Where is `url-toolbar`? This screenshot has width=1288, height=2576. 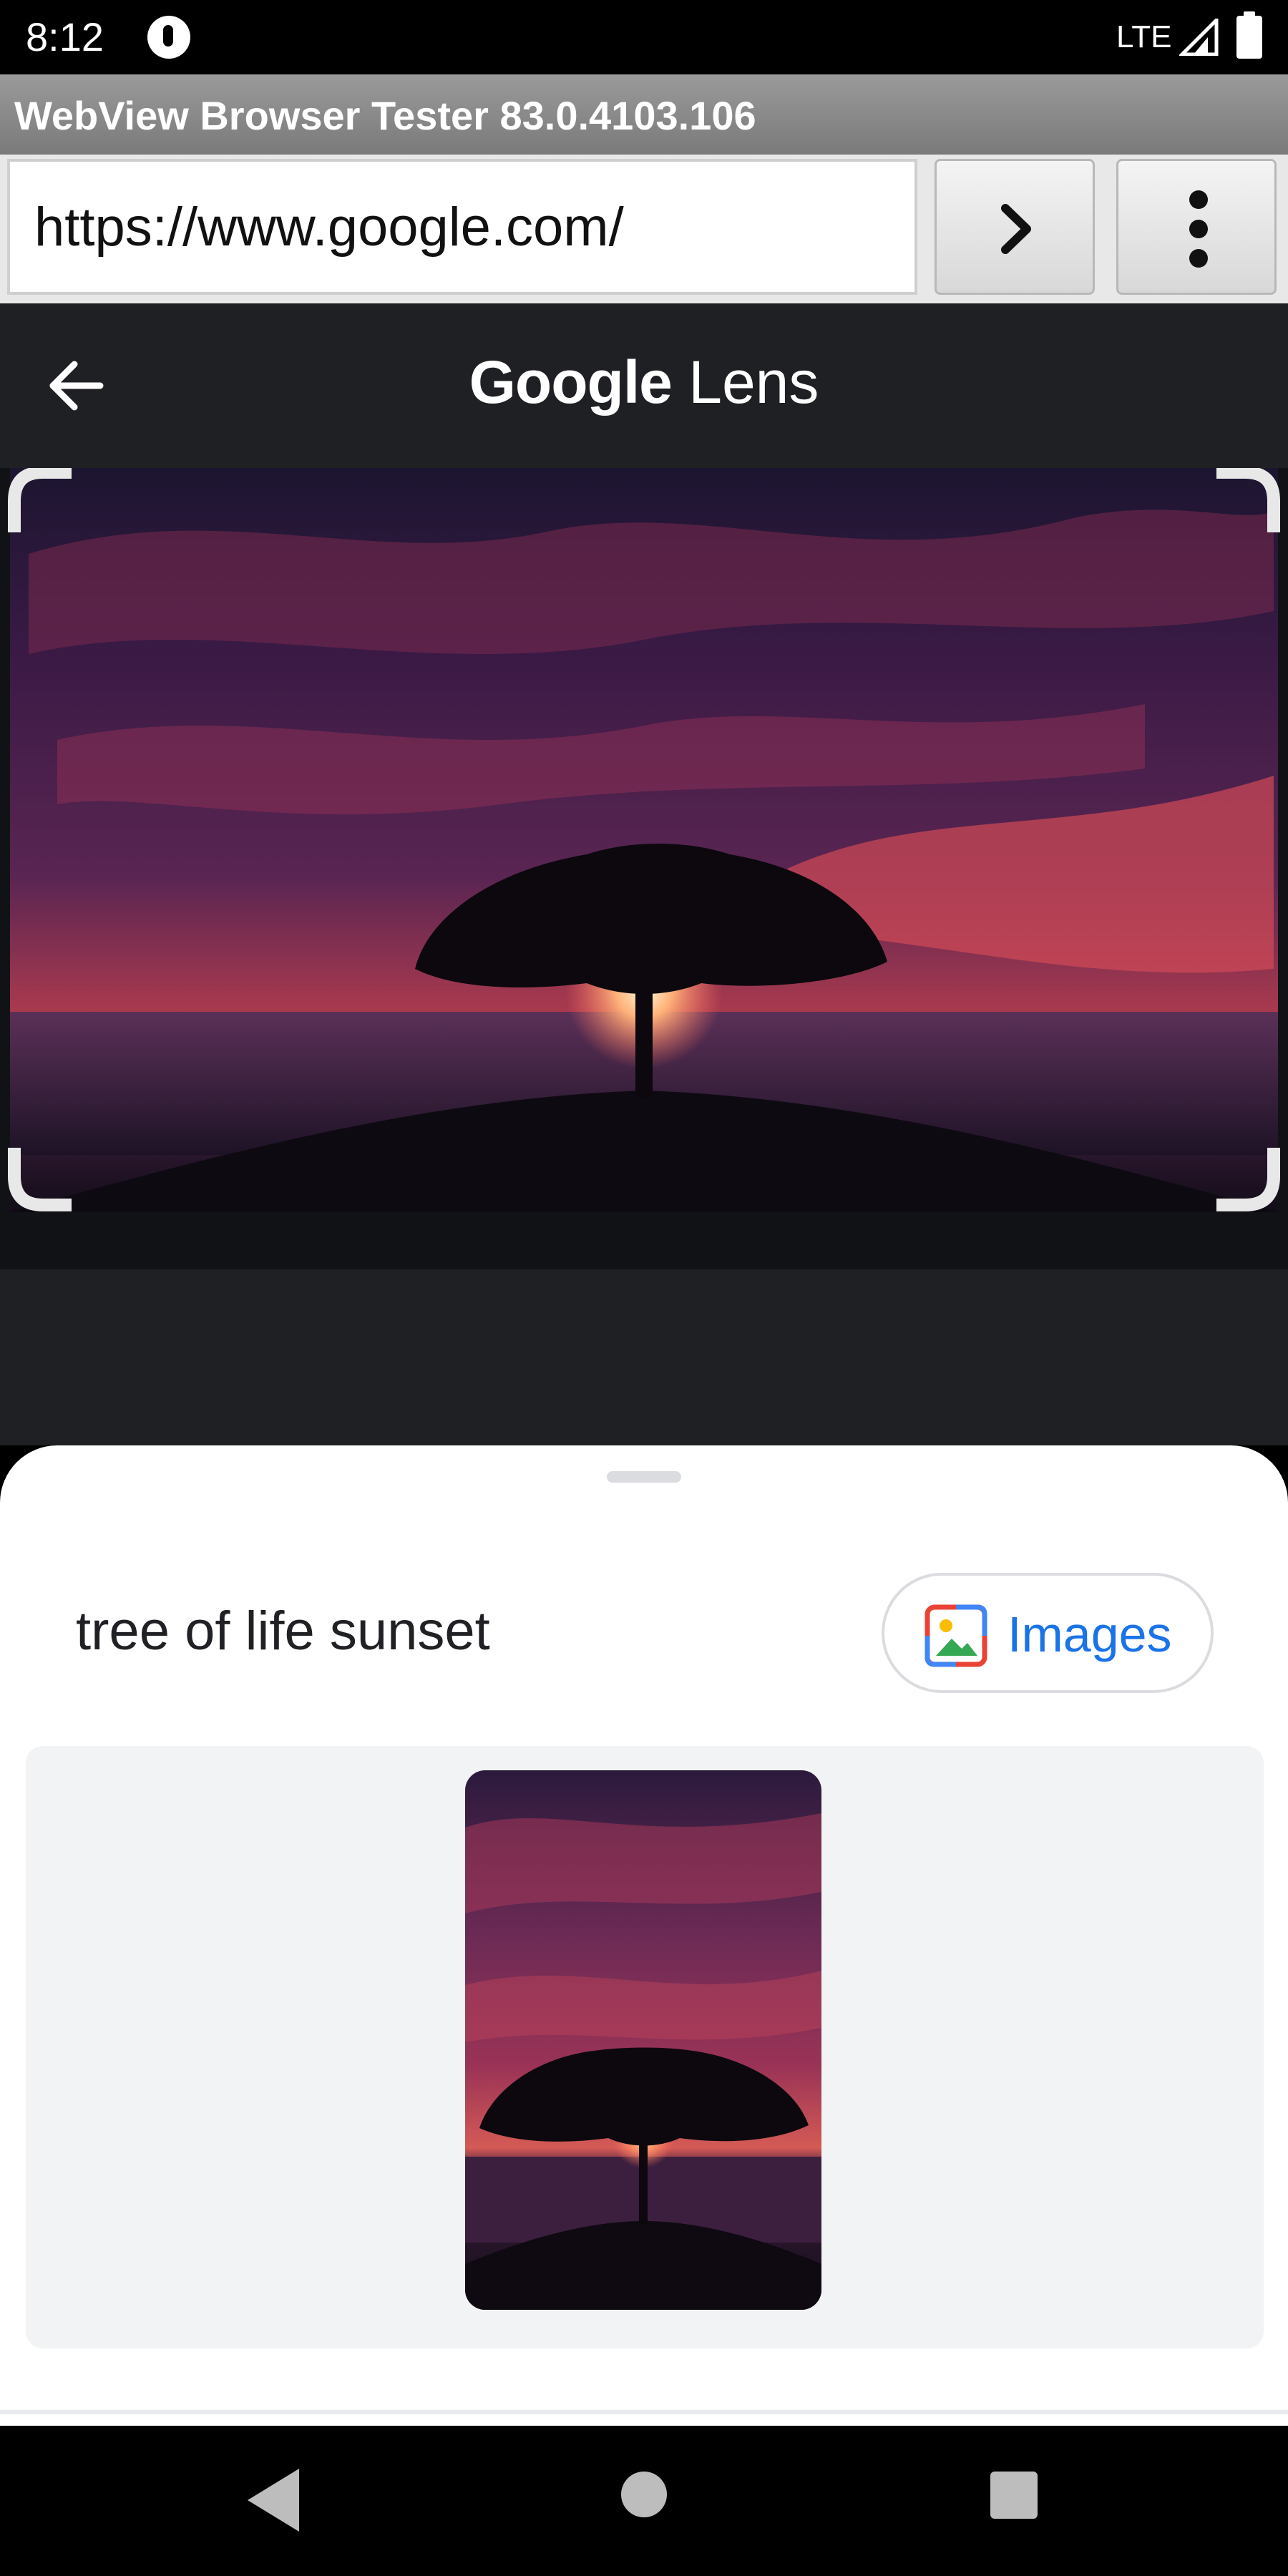 url-toolbar is located at coordinates (644, 229).